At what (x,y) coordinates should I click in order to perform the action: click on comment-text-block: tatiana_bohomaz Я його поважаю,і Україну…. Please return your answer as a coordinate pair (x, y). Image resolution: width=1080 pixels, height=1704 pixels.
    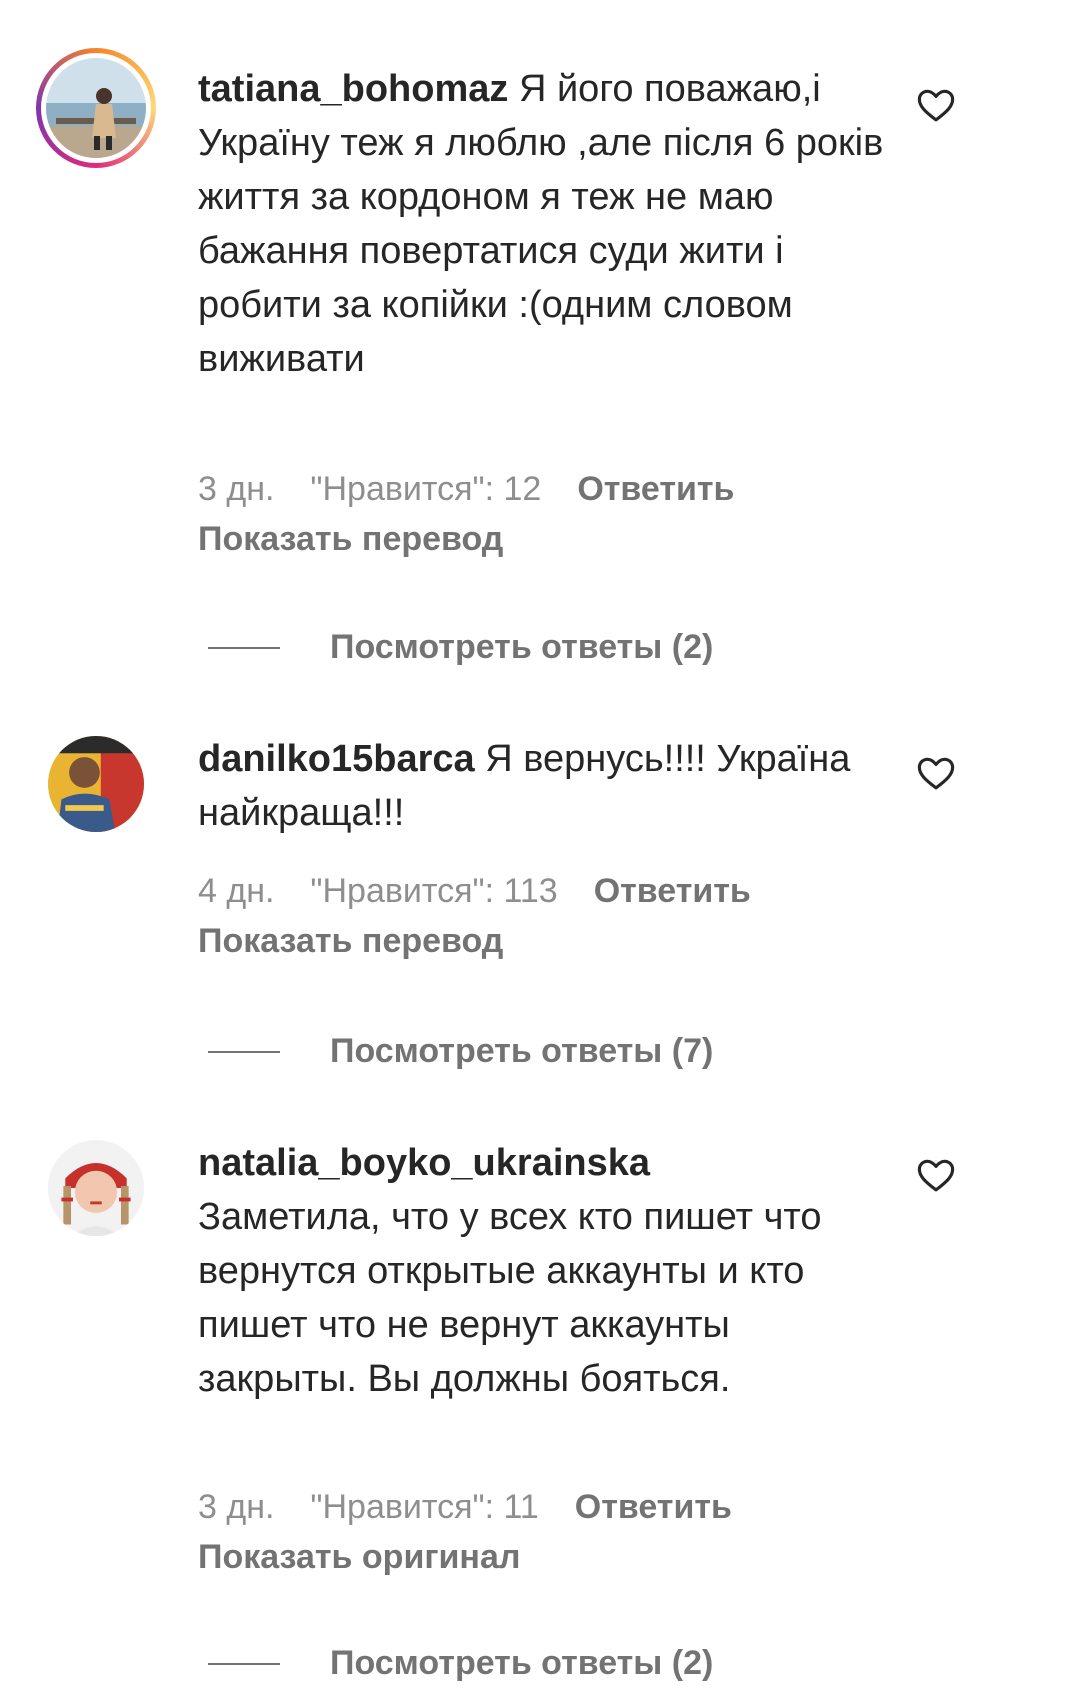
    Looking at the image, I should click on (543, 224).